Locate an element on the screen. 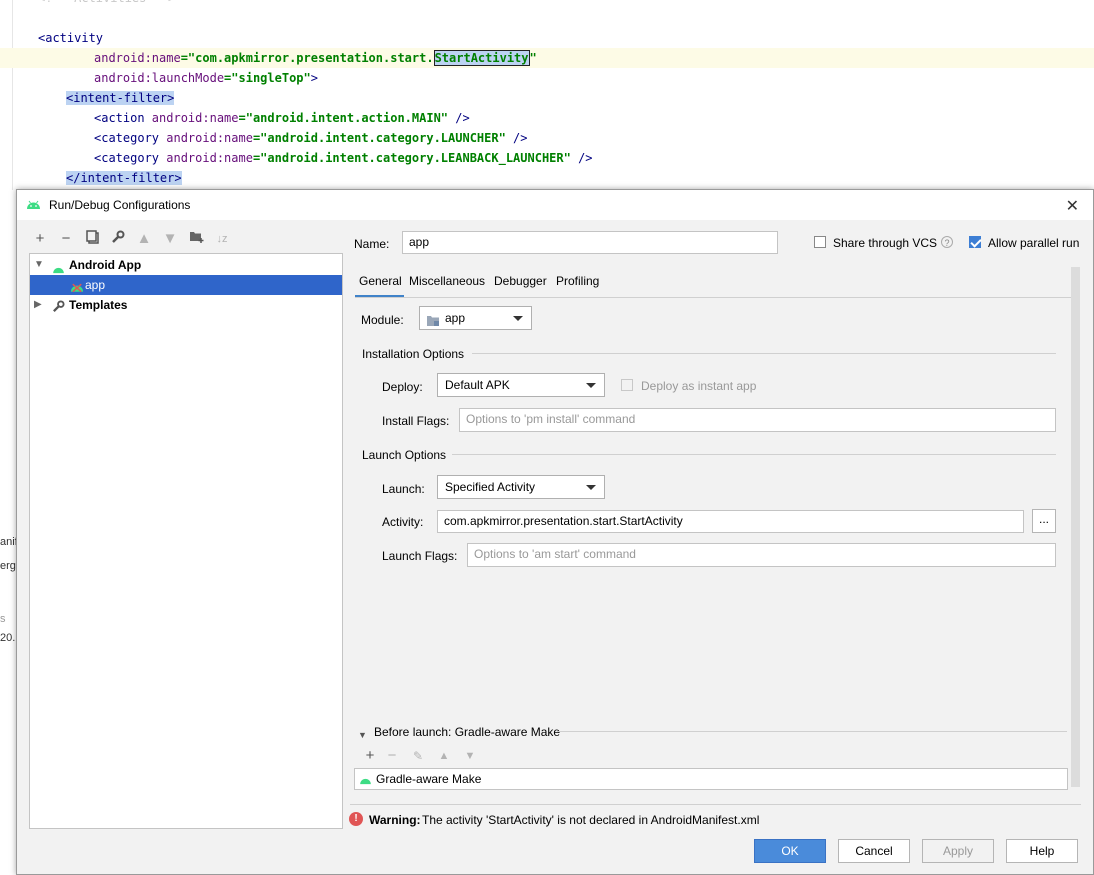 The image size is (1094, 875). allow-parallel-label: Allow parallel run is located at coordinates (1034, 243).